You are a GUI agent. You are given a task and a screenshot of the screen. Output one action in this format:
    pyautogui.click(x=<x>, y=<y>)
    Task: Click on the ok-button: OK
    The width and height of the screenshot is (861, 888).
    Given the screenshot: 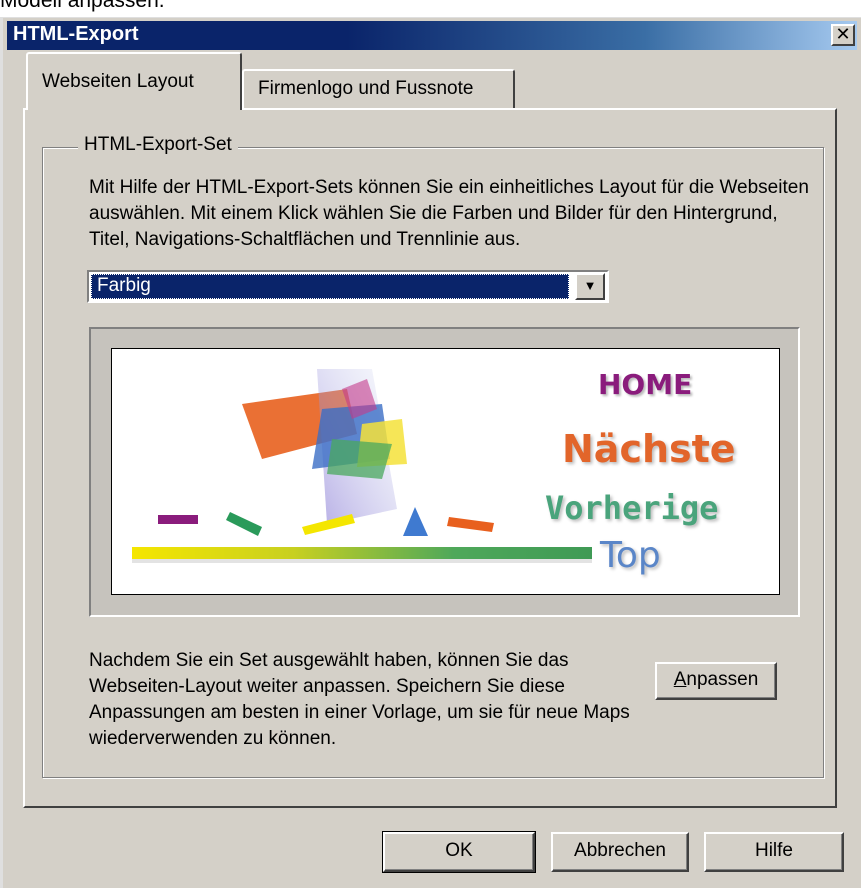 What is the action you would take?
    pyautogui.click(x=459, y=852)
    